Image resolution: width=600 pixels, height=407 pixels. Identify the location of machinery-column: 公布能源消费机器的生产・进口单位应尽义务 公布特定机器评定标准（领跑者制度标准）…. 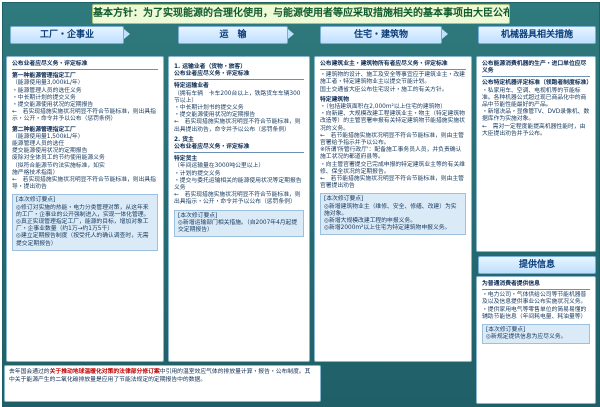
(536, 154).